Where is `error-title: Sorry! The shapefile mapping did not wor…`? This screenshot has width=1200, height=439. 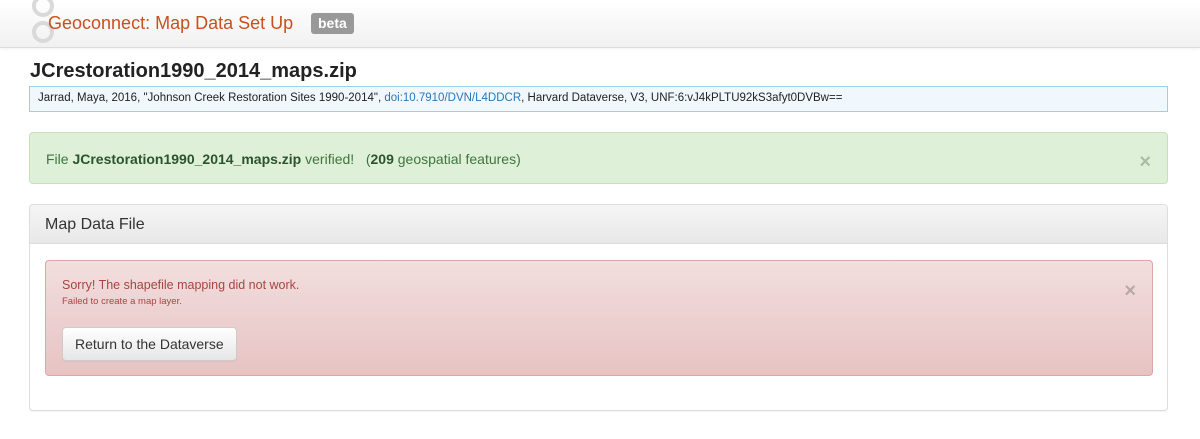 error-title: Sorry! The shapefile mapping did not wor… is located at coordinates (181, 285).